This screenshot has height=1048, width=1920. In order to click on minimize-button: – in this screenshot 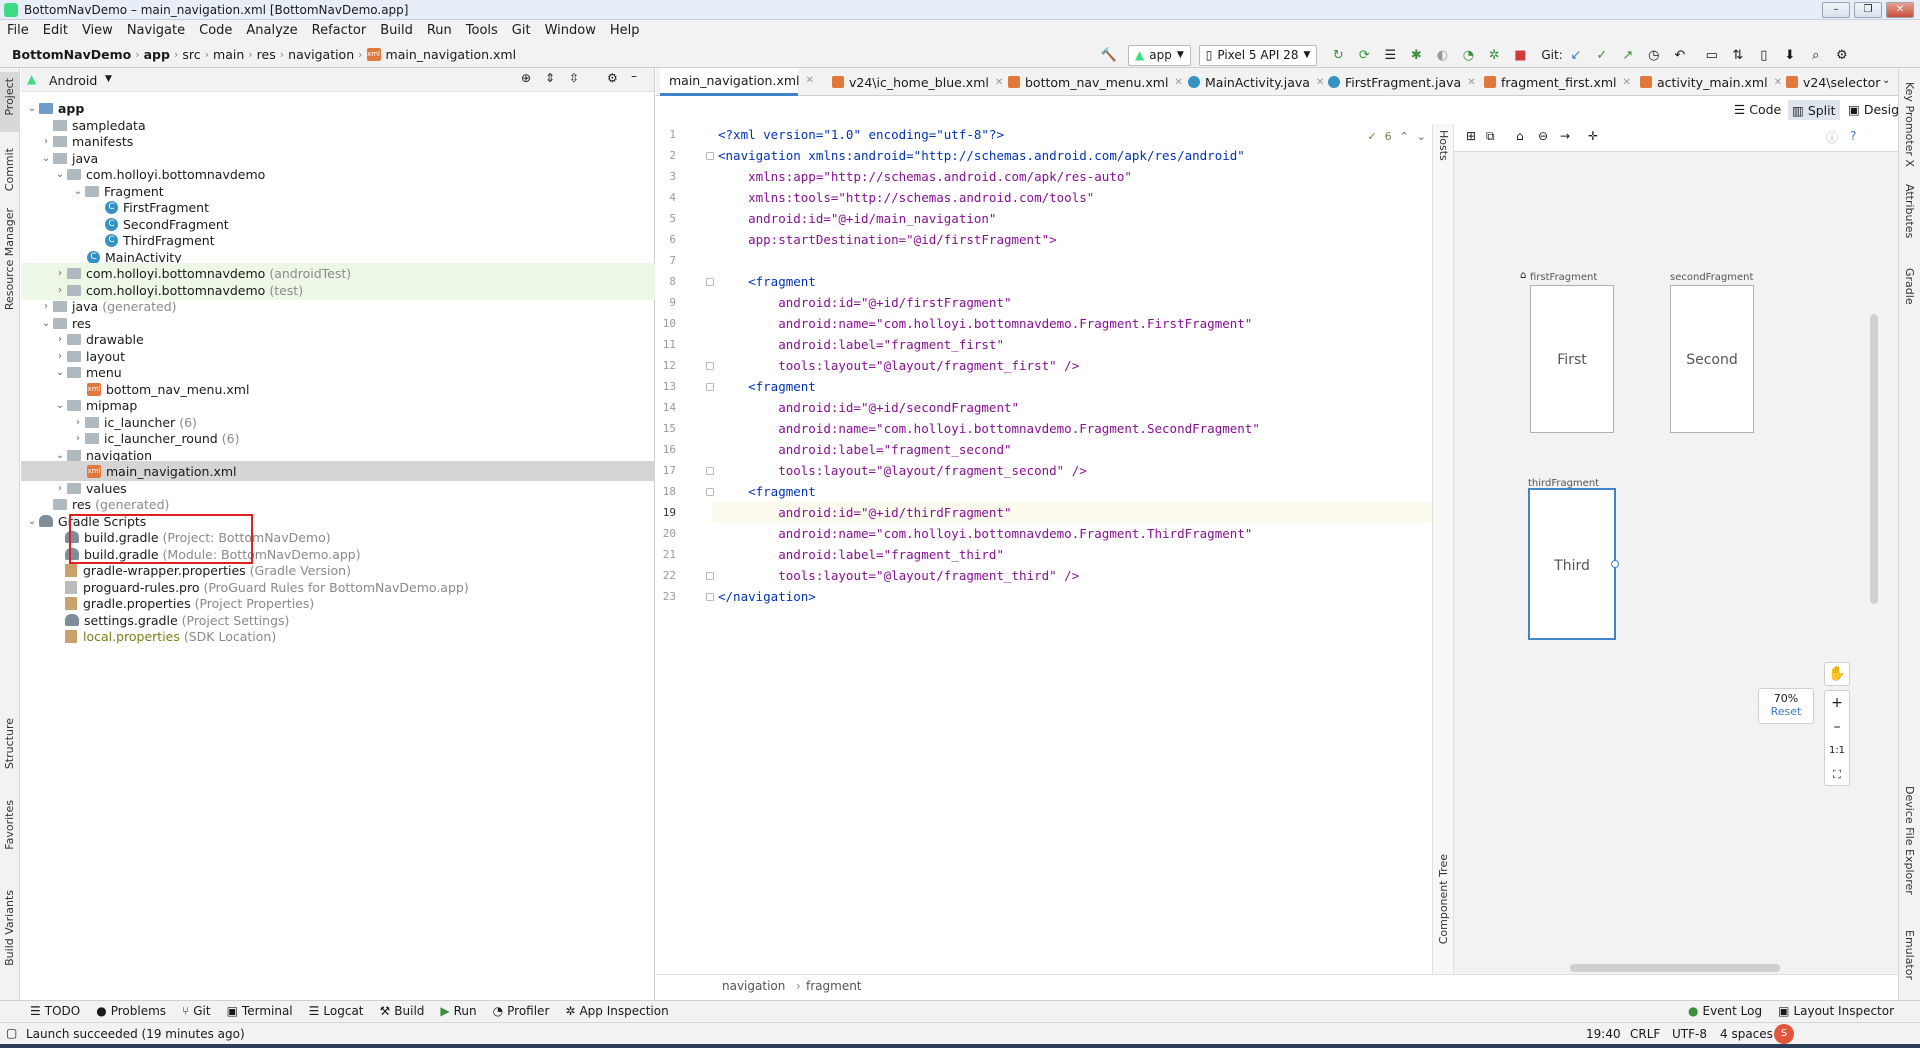, I will do `click(1836, 10)`.